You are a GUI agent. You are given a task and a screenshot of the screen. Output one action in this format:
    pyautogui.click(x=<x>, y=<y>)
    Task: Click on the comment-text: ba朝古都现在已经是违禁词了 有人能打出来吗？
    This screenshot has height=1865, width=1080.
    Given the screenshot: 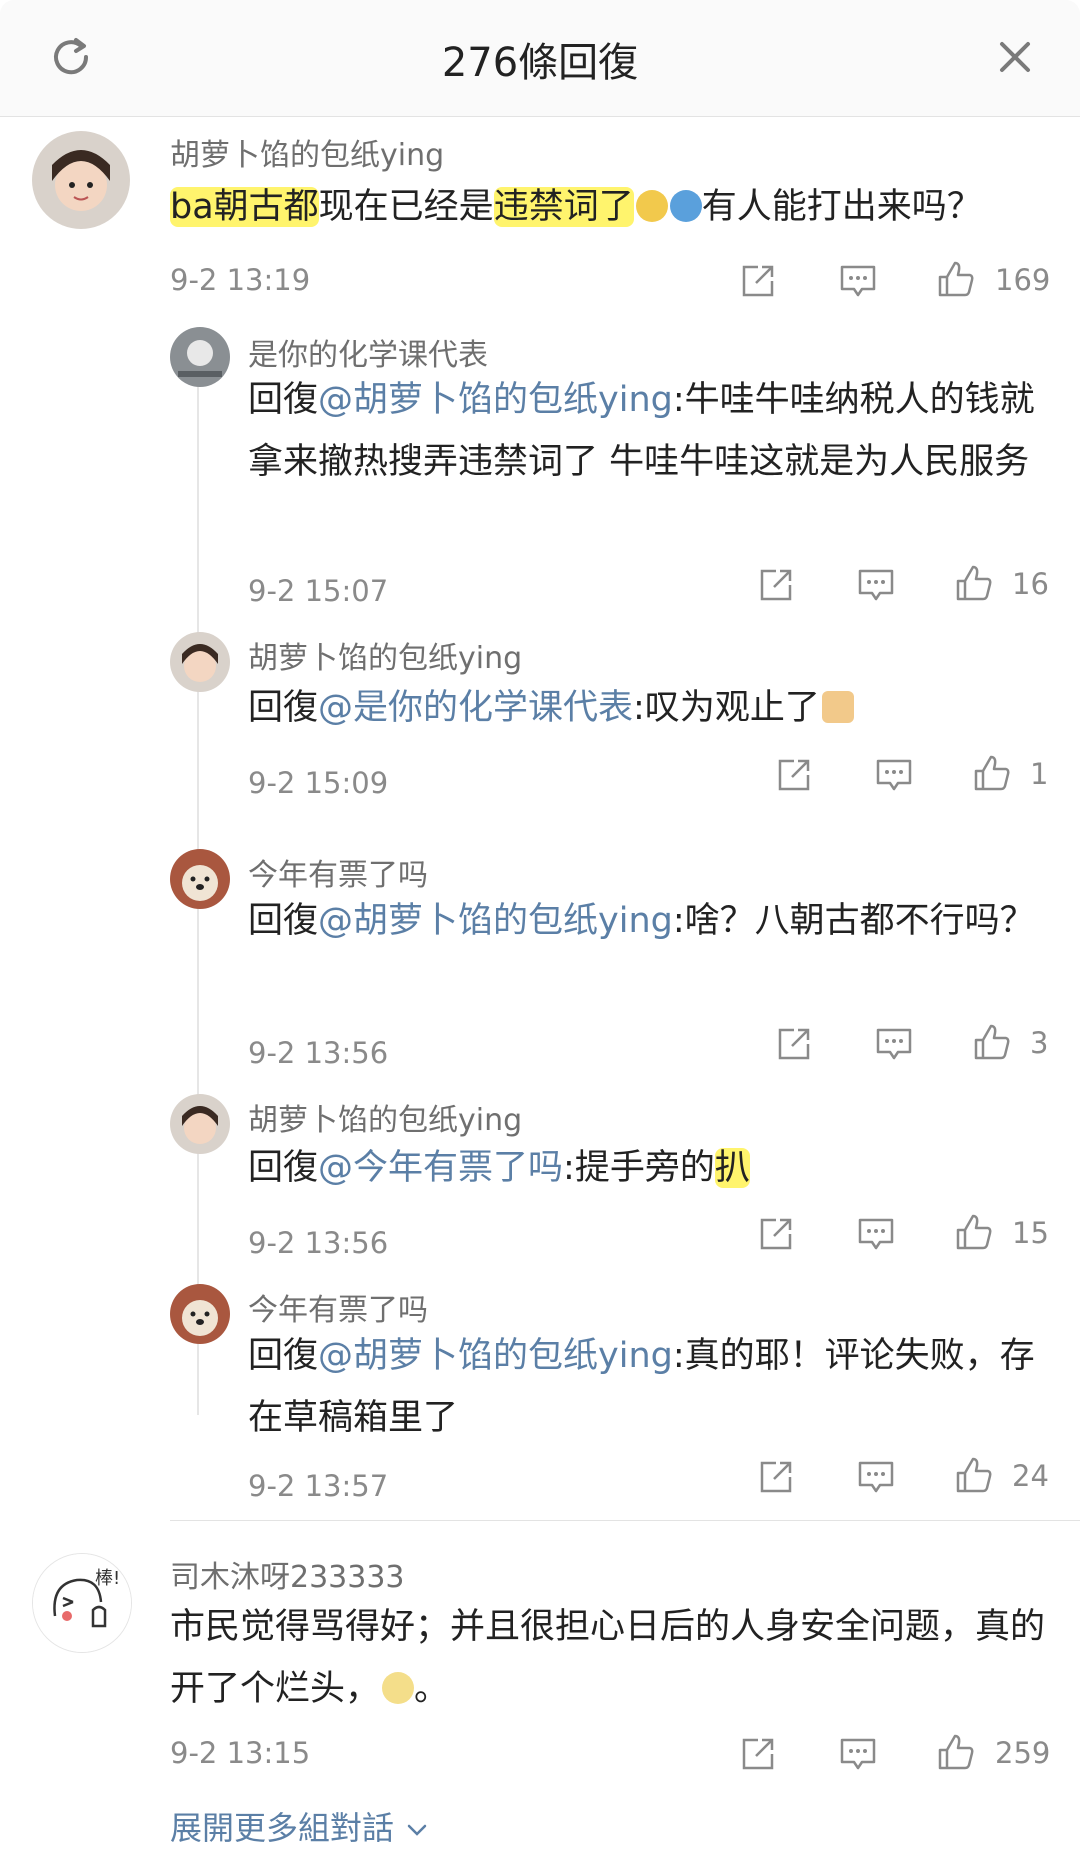 What is the action you would take?
    pyautogui.click(x=576, y=207)
    